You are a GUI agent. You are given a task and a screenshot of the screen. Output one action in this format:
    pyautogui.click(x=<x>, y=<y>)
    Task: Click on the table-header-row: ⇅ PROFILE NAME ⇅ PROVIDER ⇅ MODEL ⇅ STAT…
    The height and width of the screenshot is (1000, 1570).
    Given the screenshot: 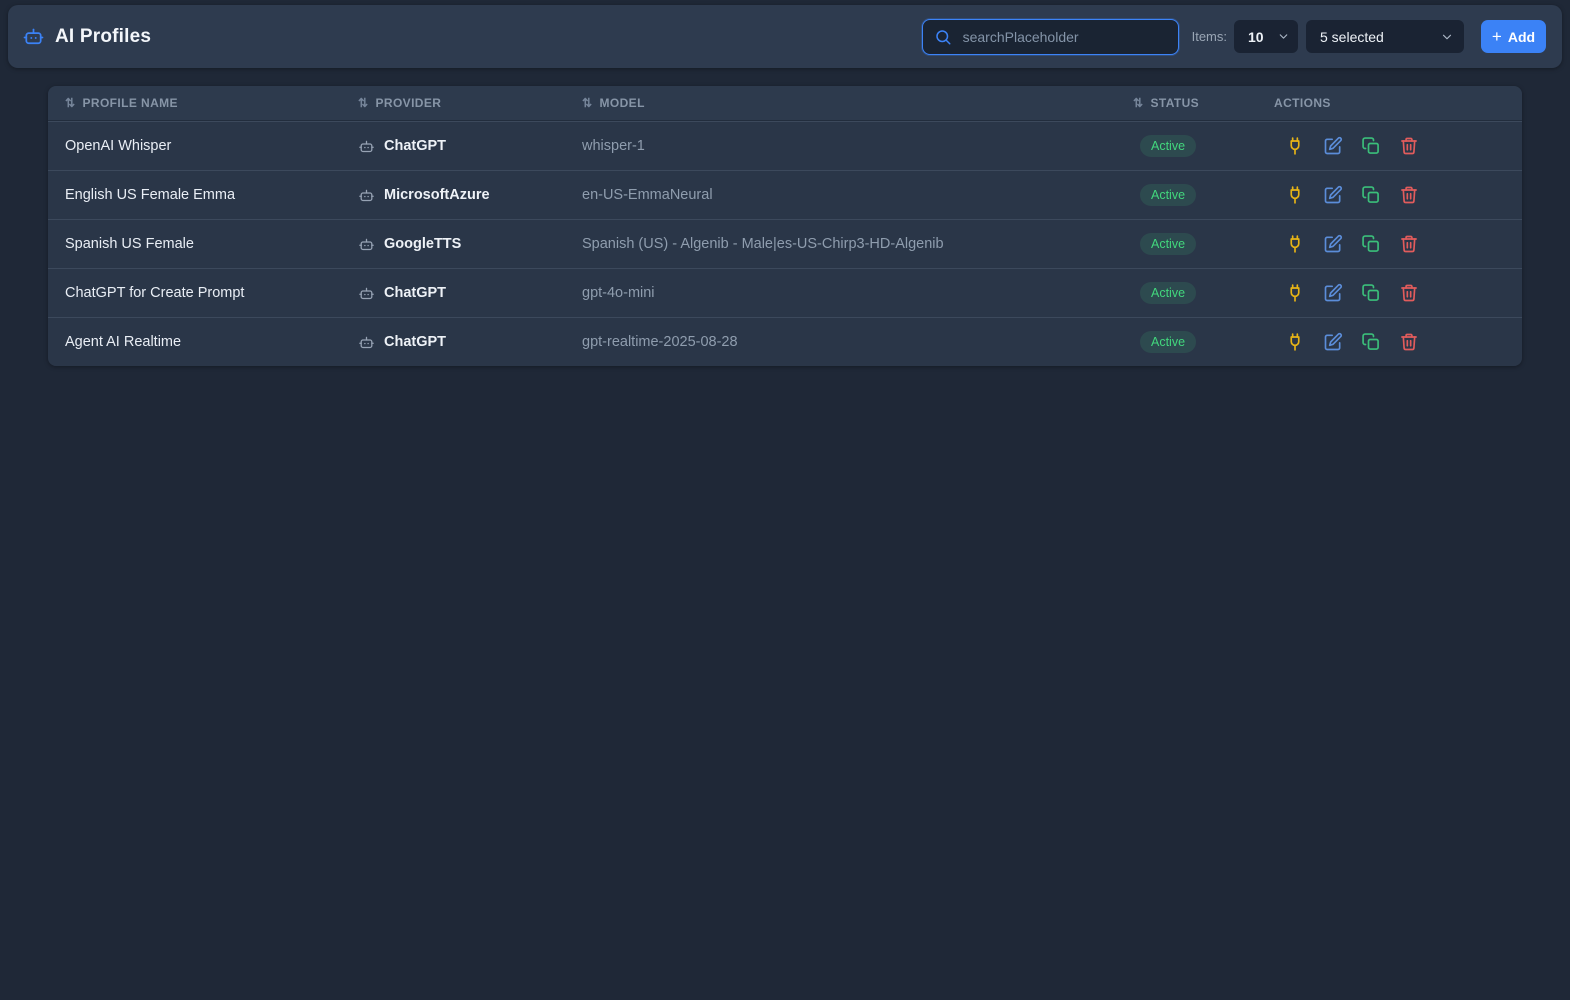 What is the action you would take?
    pyautogui.click(x=785, y=103)
    